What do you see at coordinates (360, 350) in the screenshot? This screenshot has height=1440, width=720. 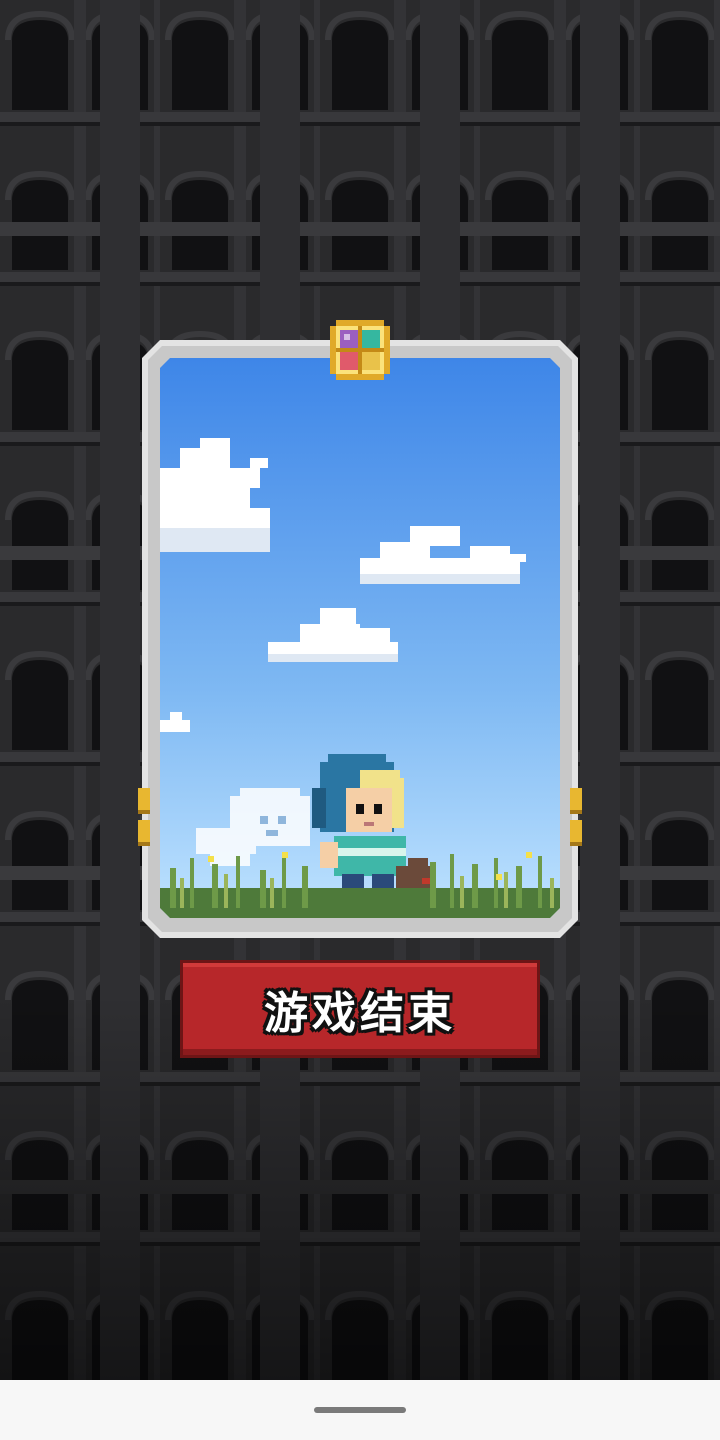 I see `rainbow-gem-icon` at bounding box center [360, 350].